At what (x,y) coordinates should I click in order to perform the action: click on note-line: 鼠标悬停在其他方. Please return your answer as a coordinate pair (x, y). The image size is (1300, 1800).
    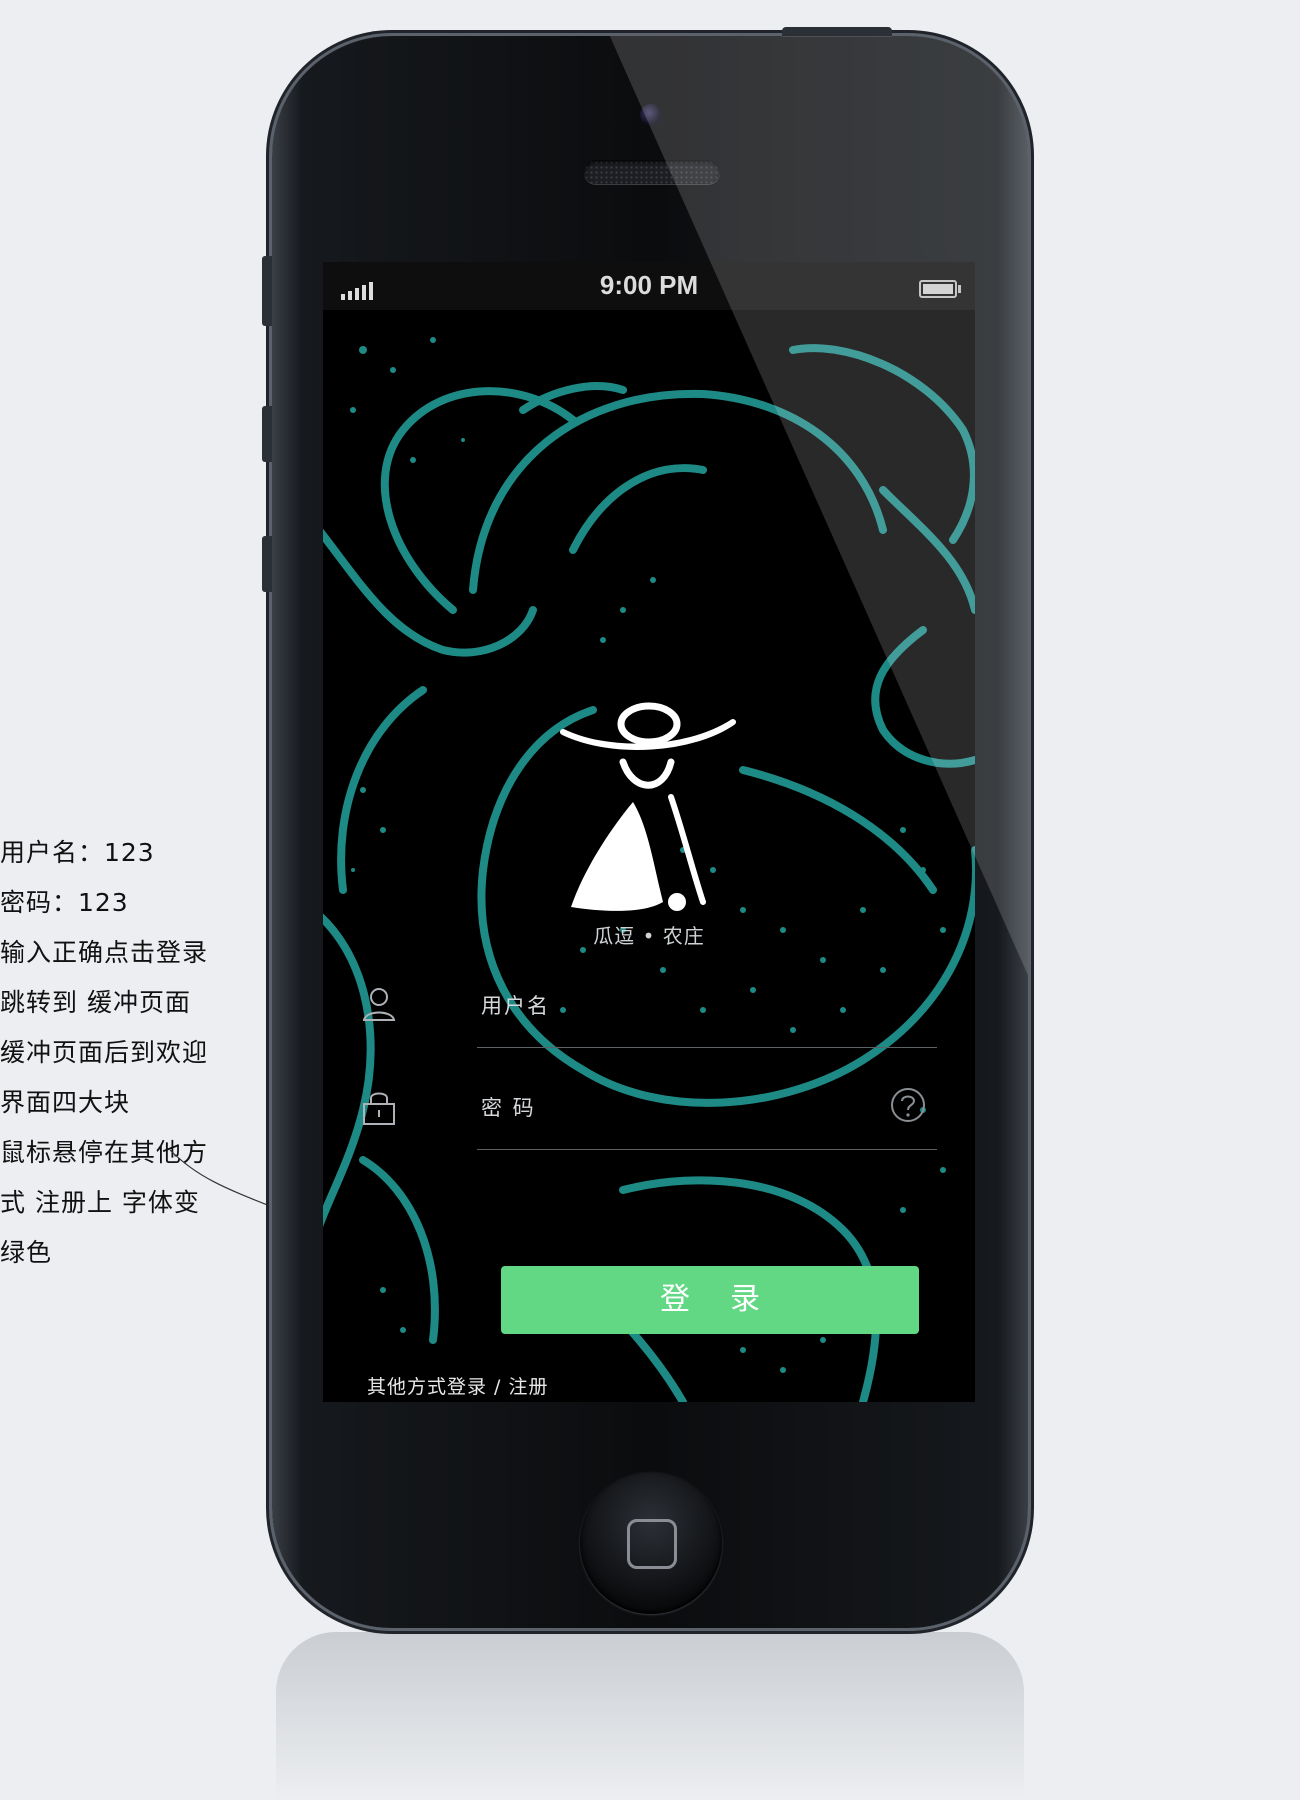
    Looking at the image, I should click on (104, 1152).